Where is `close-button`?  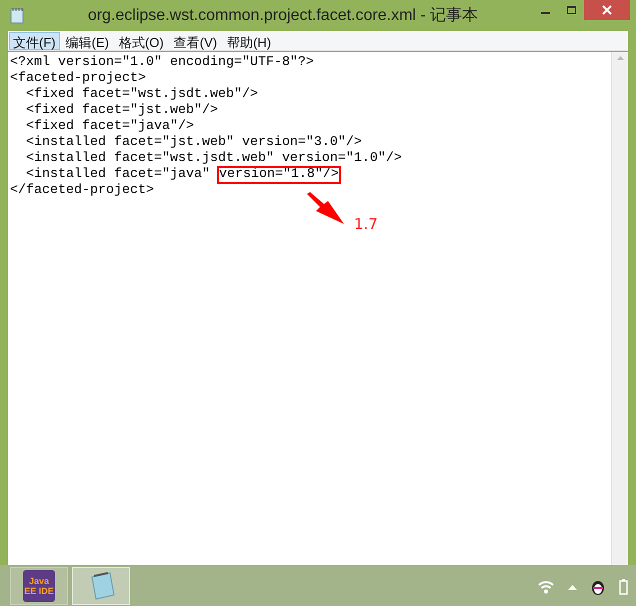 close-button is located at coordinates (607, 10).